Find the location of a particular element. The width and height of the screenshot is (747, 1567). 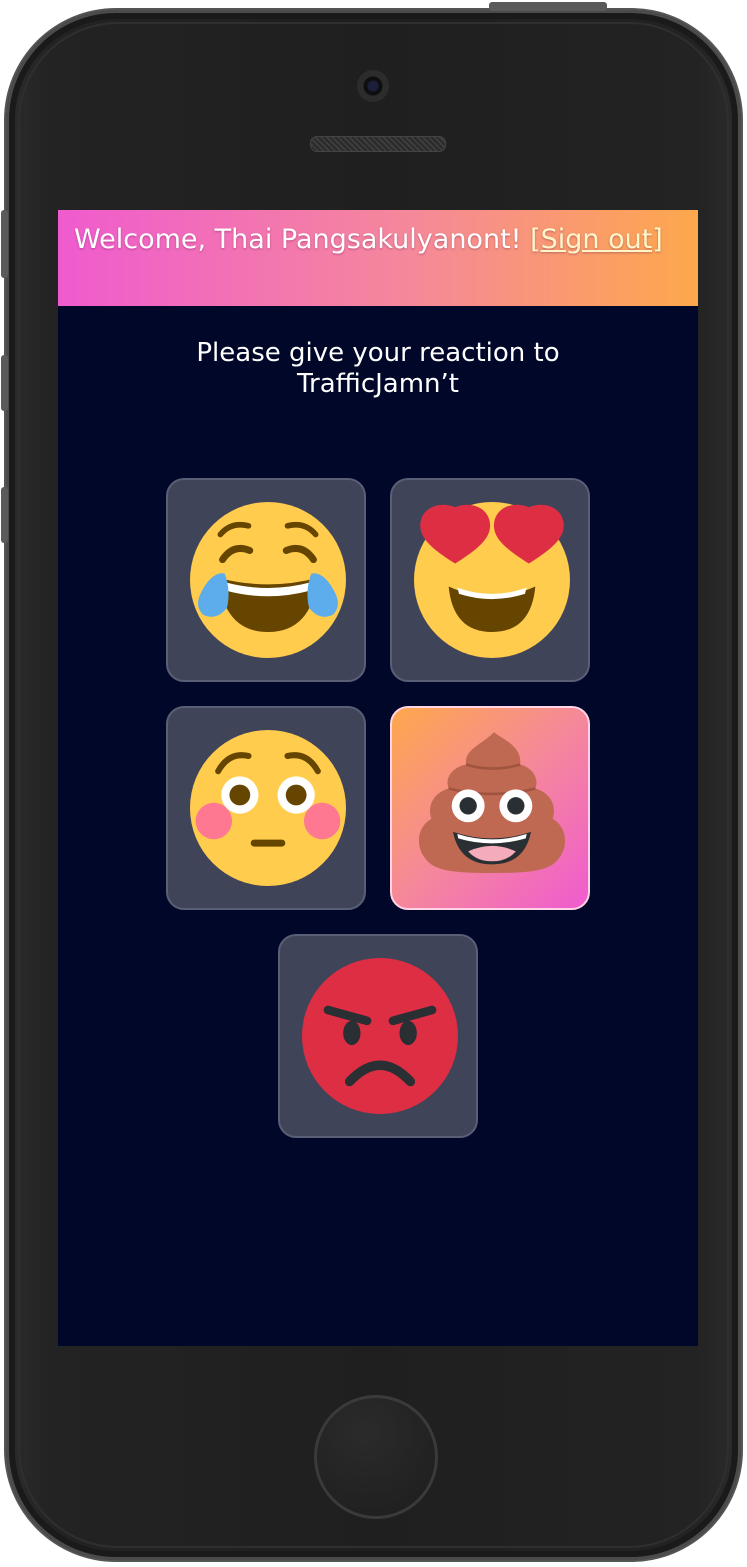

reaction-button-angry is located at coordinates (378, 1036).